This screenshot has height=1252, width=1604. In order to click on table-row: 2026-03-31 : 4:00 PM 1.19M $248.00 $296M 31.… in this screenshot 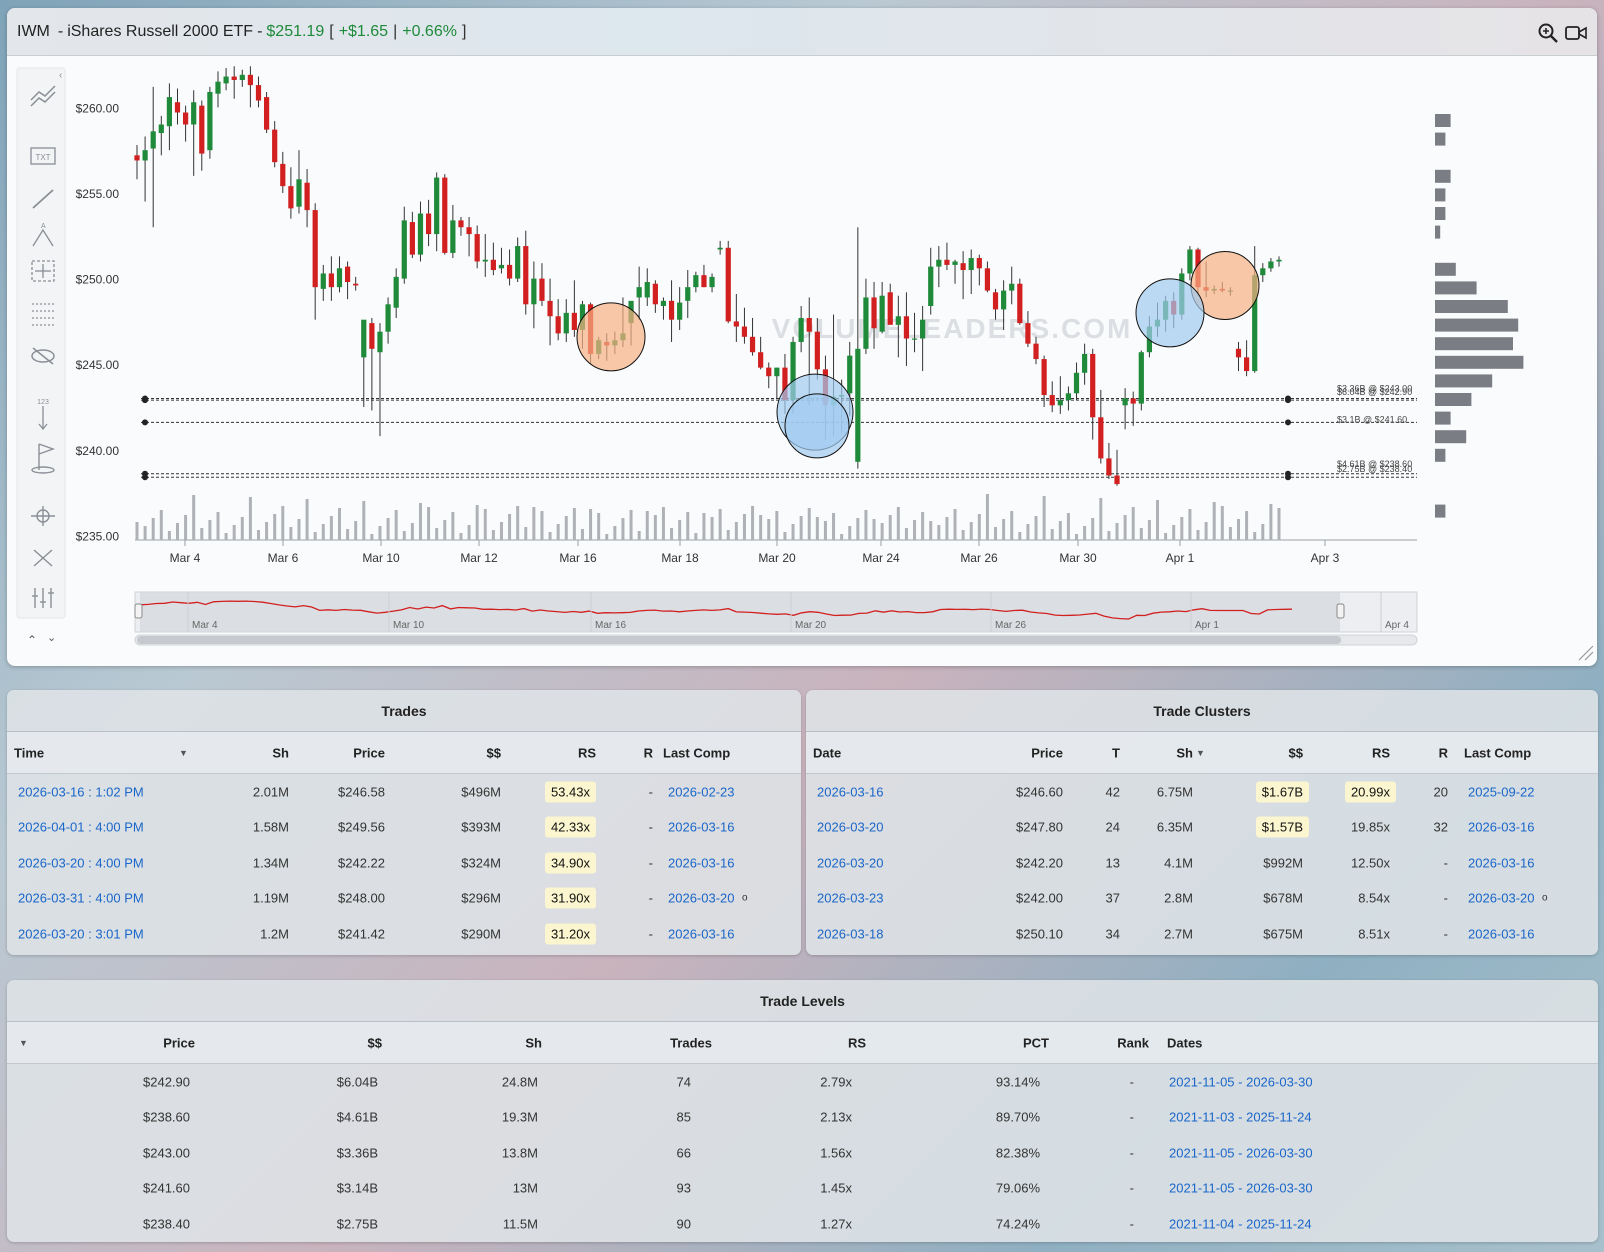, I will do `click(404, 899)`.